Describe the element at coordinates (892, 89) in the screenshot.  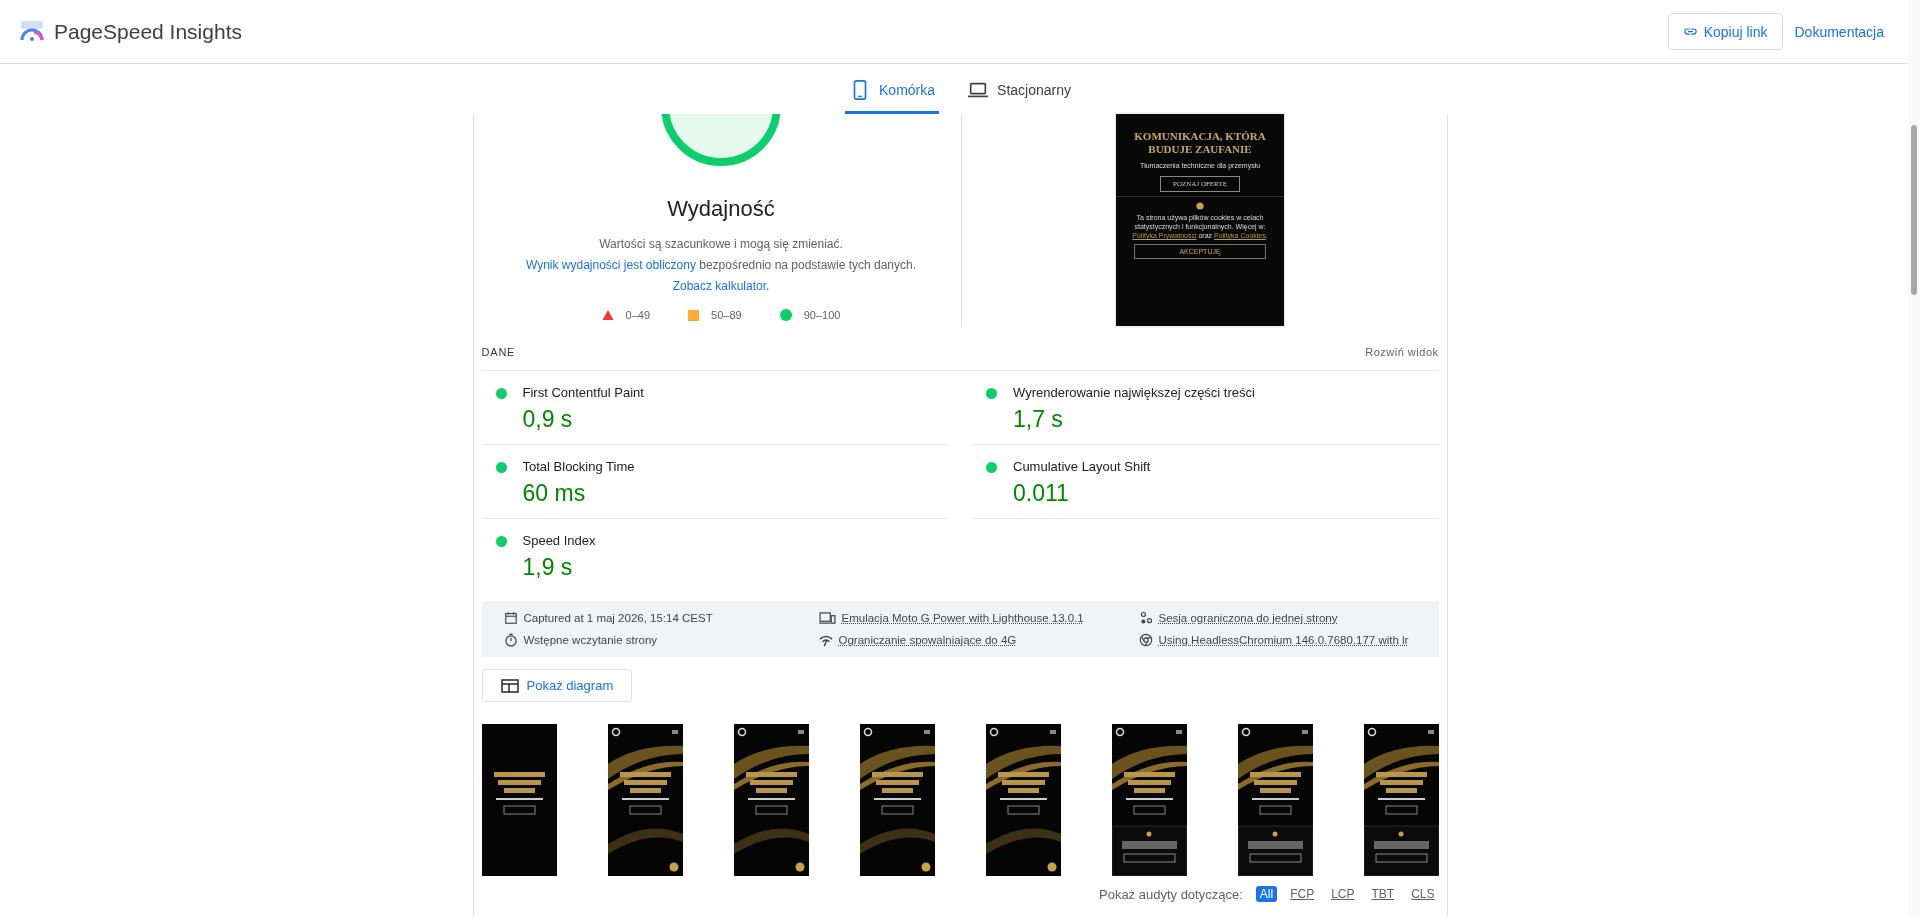
I see `device-tab: Komórka` at that location.